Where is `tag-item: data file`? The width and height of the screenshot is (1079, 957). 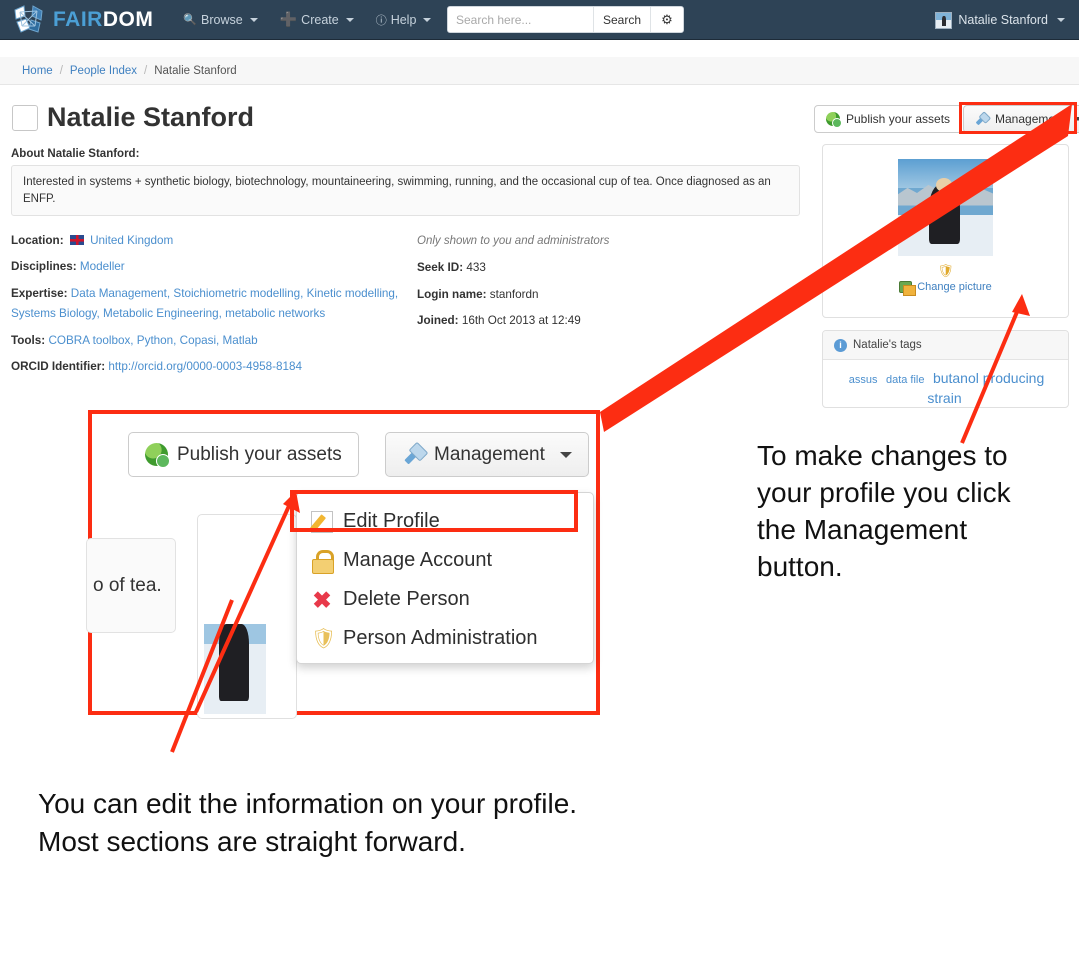
tag-item: data file is located at coordinates (905, 380).